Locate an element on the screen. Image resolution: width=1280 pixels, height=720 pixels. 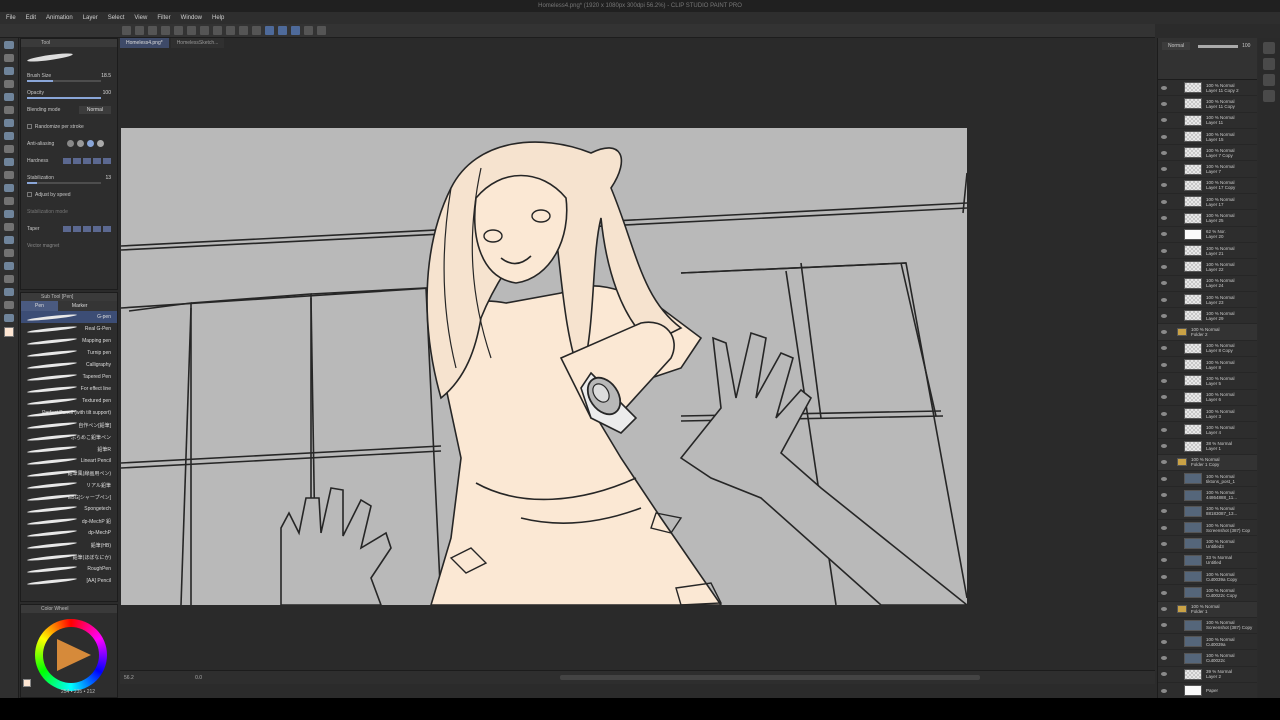
layer-row: Paper is located at coordinates (1207, 691).